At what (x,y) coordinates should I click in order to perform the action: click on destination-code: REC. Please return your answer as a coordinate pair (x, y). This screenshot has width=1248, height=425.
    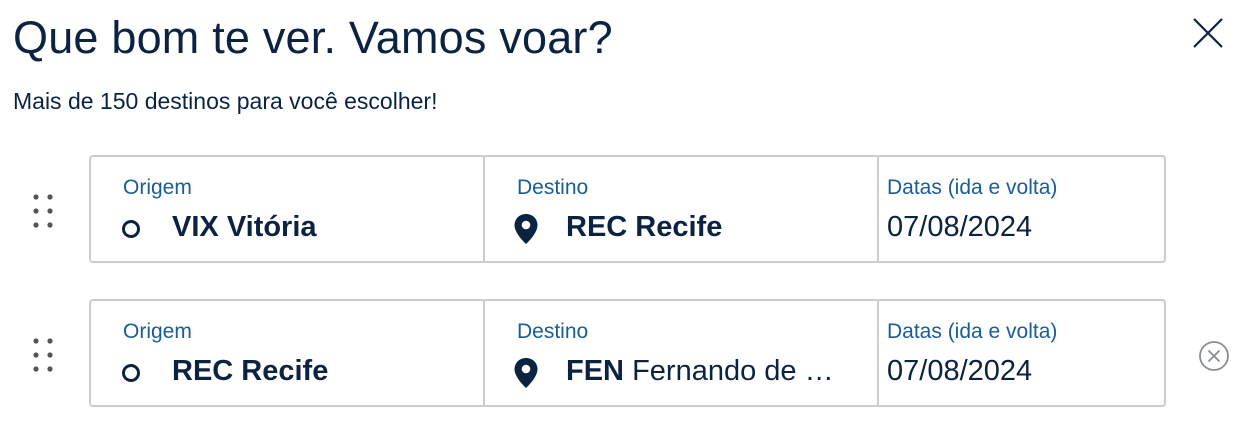
    Looking at the image, I should click on (597, 227).